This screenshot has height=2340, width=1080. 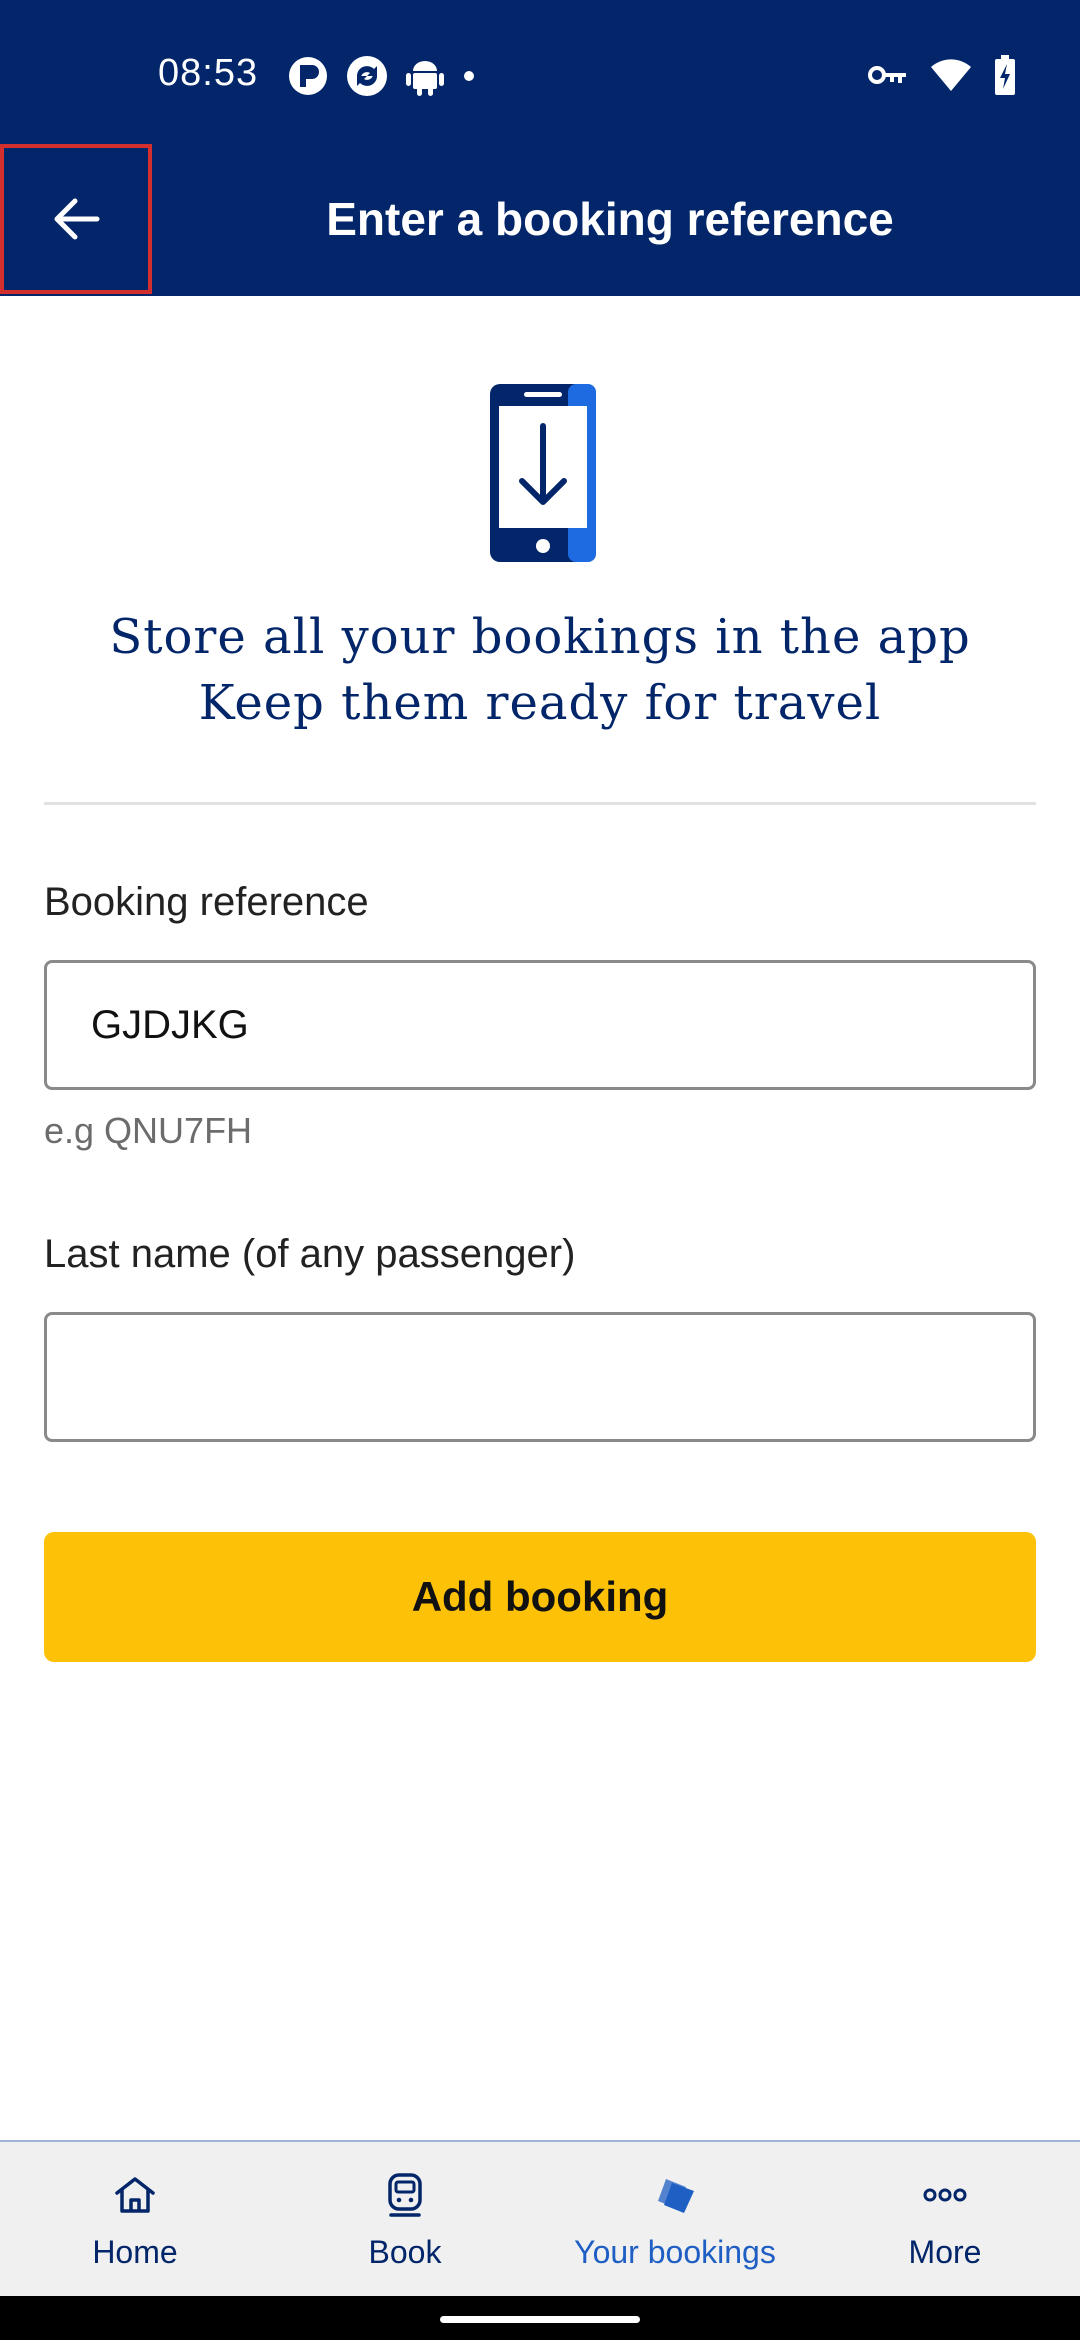 What do you see at coordinates (425, 78) in the screenshot?
I see `android-icon` at bounding box center [425, 78].